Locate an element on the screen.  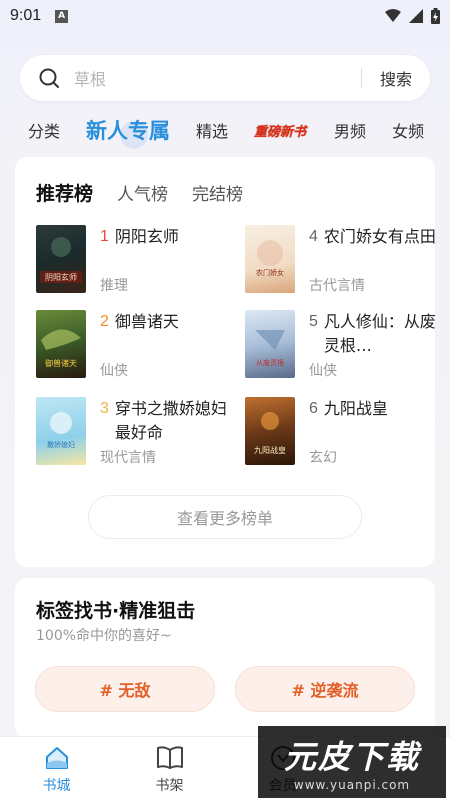
book-category: 古代言情 is located at coordinates (337, 286).